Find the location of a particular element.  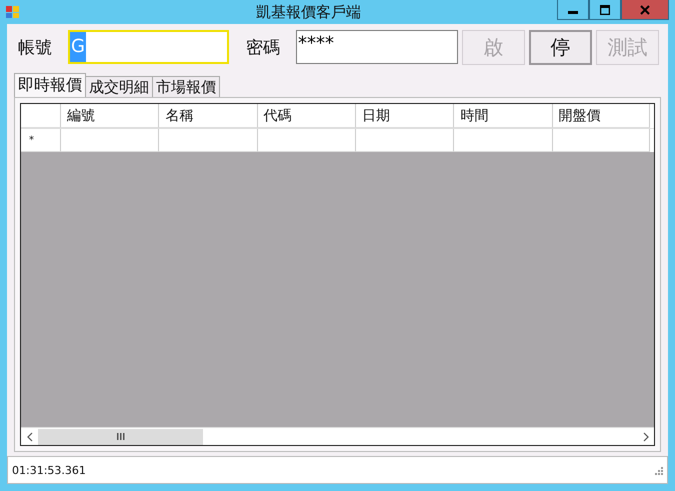

close-button is located at coordinates (645, 10).